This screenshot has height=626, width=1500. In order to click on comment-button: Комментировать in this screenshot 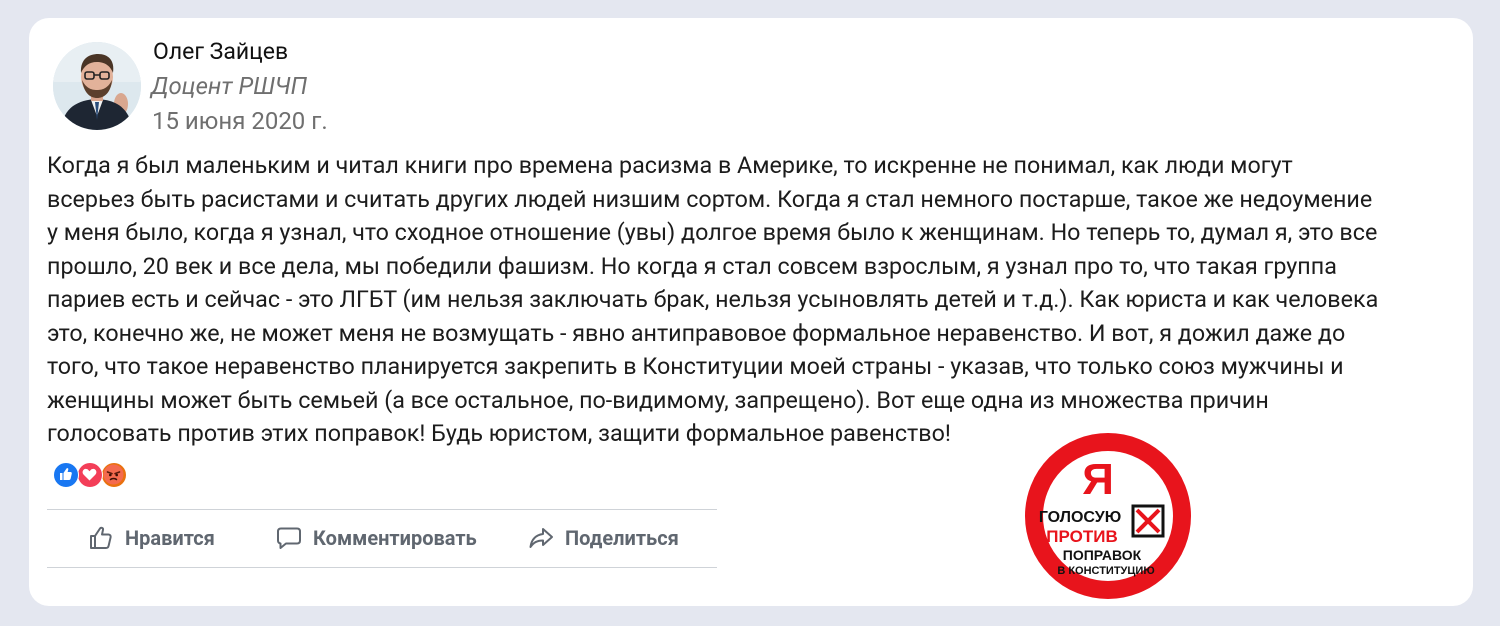, I will do `click(376, 538)`.